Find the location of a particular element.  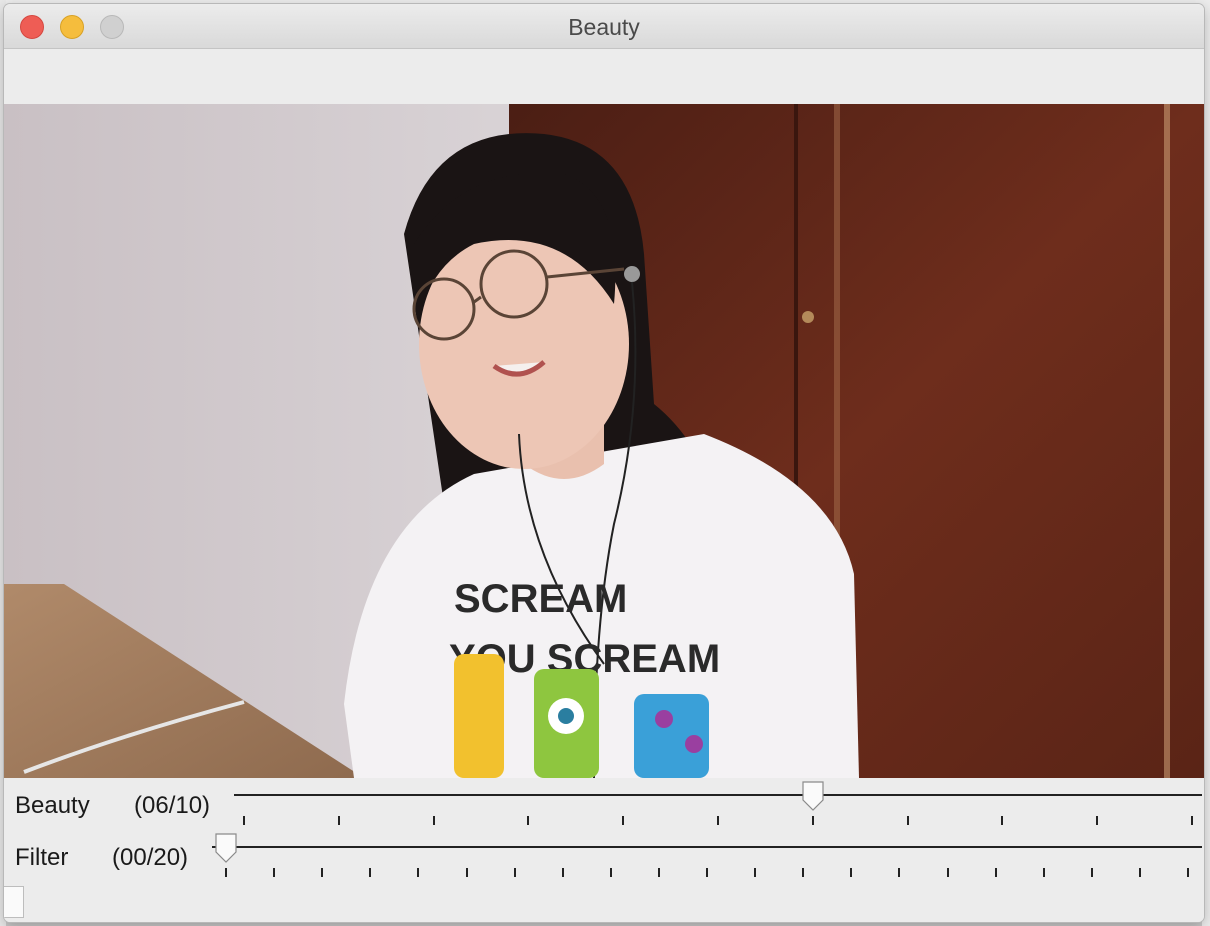

beauty-slider-thumb is located at coordinates (813, 796).